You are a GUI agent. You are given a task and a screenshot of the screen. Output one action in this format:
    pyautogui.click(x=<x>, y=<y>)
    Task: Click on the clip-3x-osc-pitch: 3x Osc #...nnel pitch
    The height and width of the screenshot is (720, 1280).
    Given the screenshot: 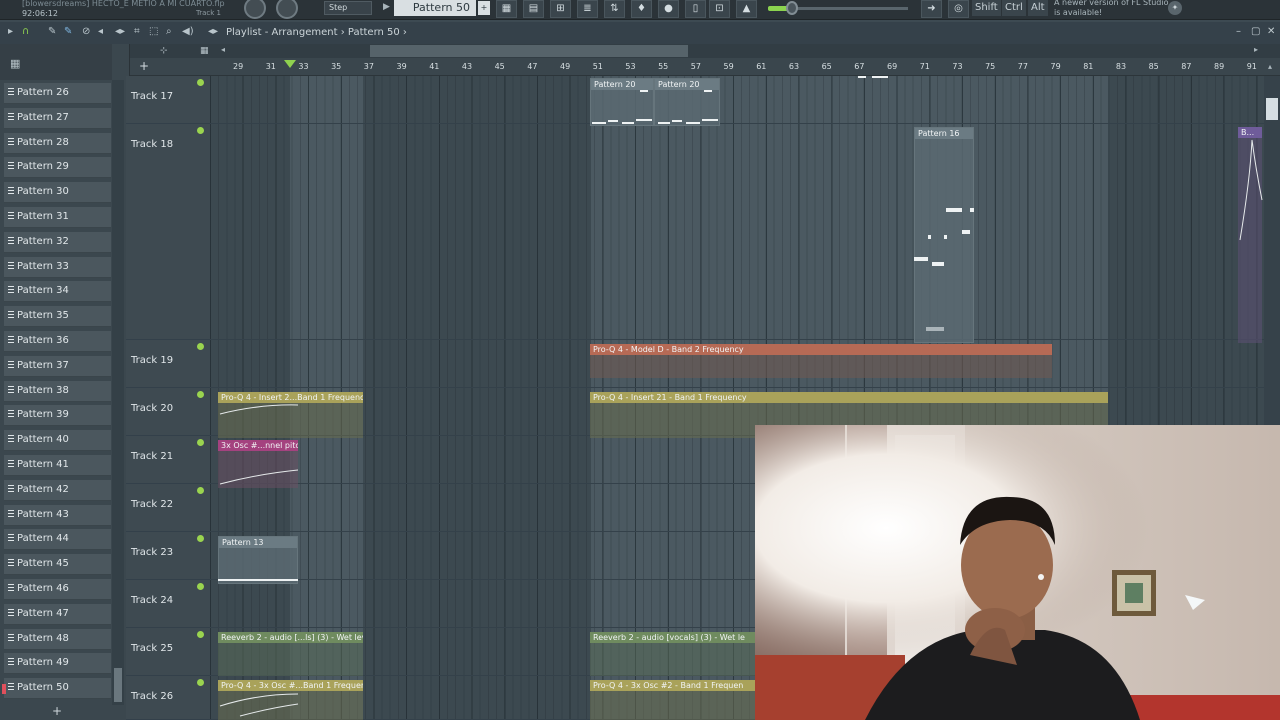 What is the action you would take?
    pyautogui.click(x=258, y=464)
    